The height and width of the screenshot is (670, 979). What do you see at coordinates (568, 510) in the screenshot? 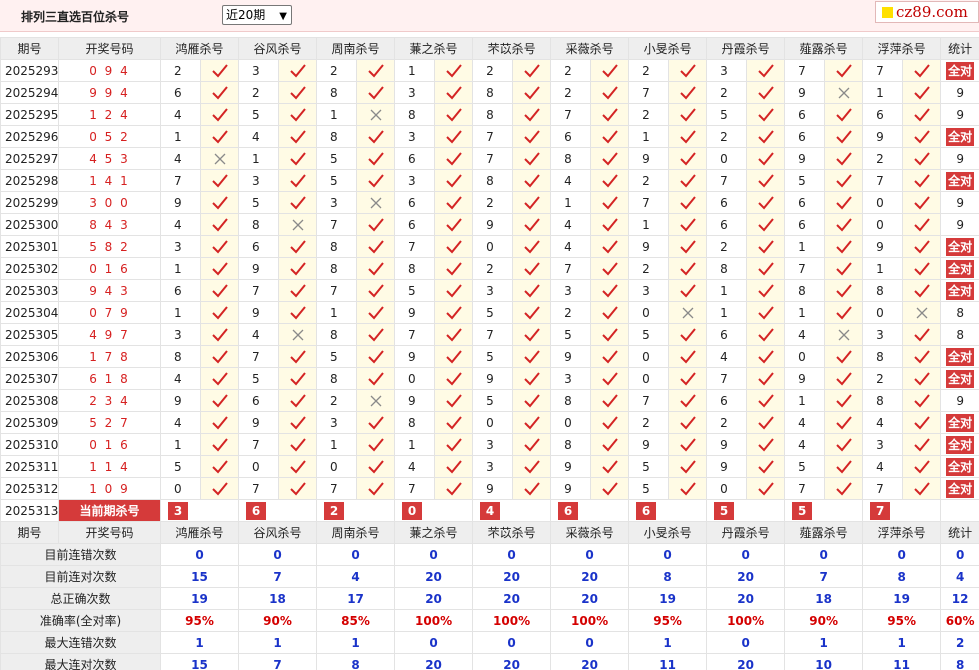
I see `current-kill-number: 6` at bounding box center [568, 510].